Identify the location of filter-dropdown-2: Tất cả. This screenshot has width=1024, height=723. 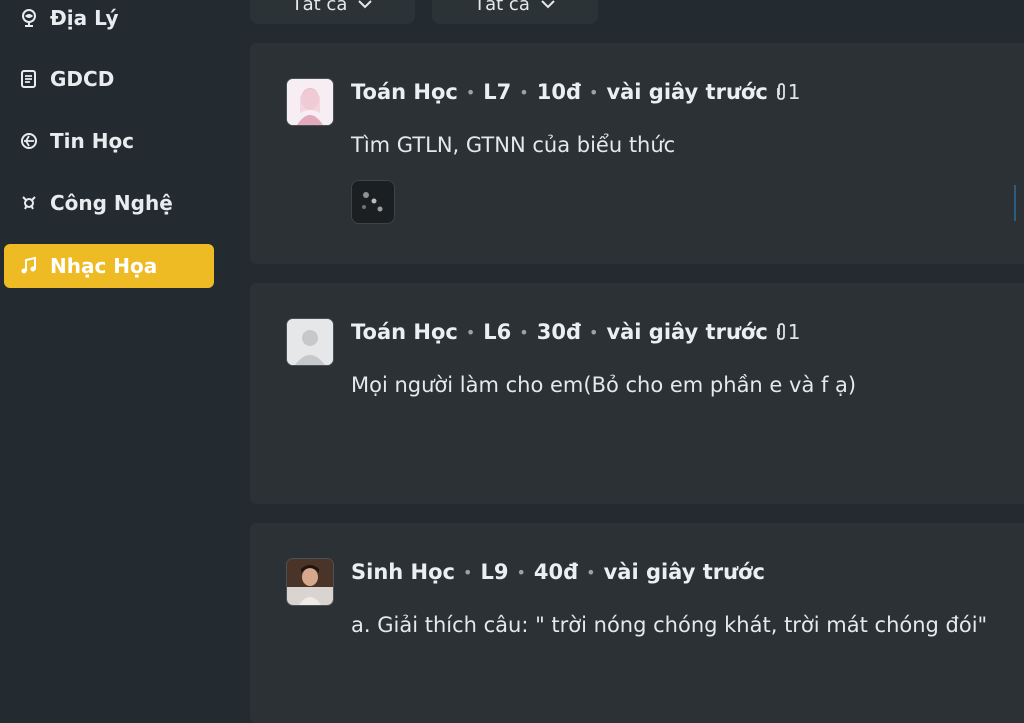
(515, 12).